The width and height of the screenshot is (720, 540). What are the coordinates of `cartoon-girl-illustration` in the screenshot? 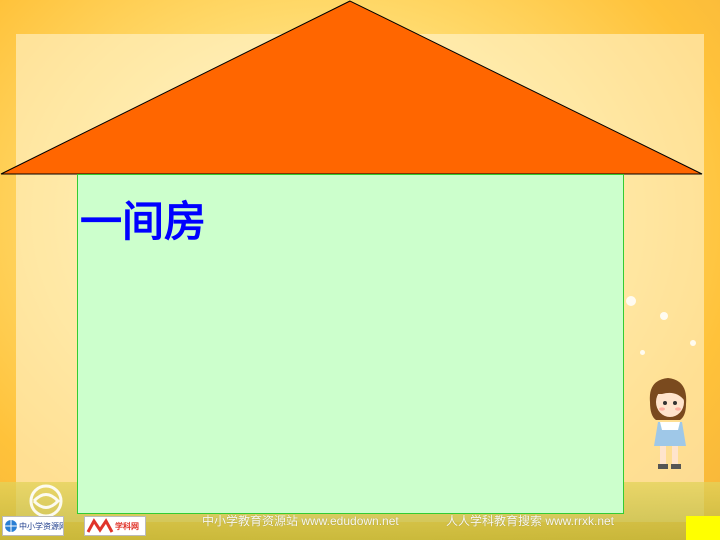 It's located at (668, 423).